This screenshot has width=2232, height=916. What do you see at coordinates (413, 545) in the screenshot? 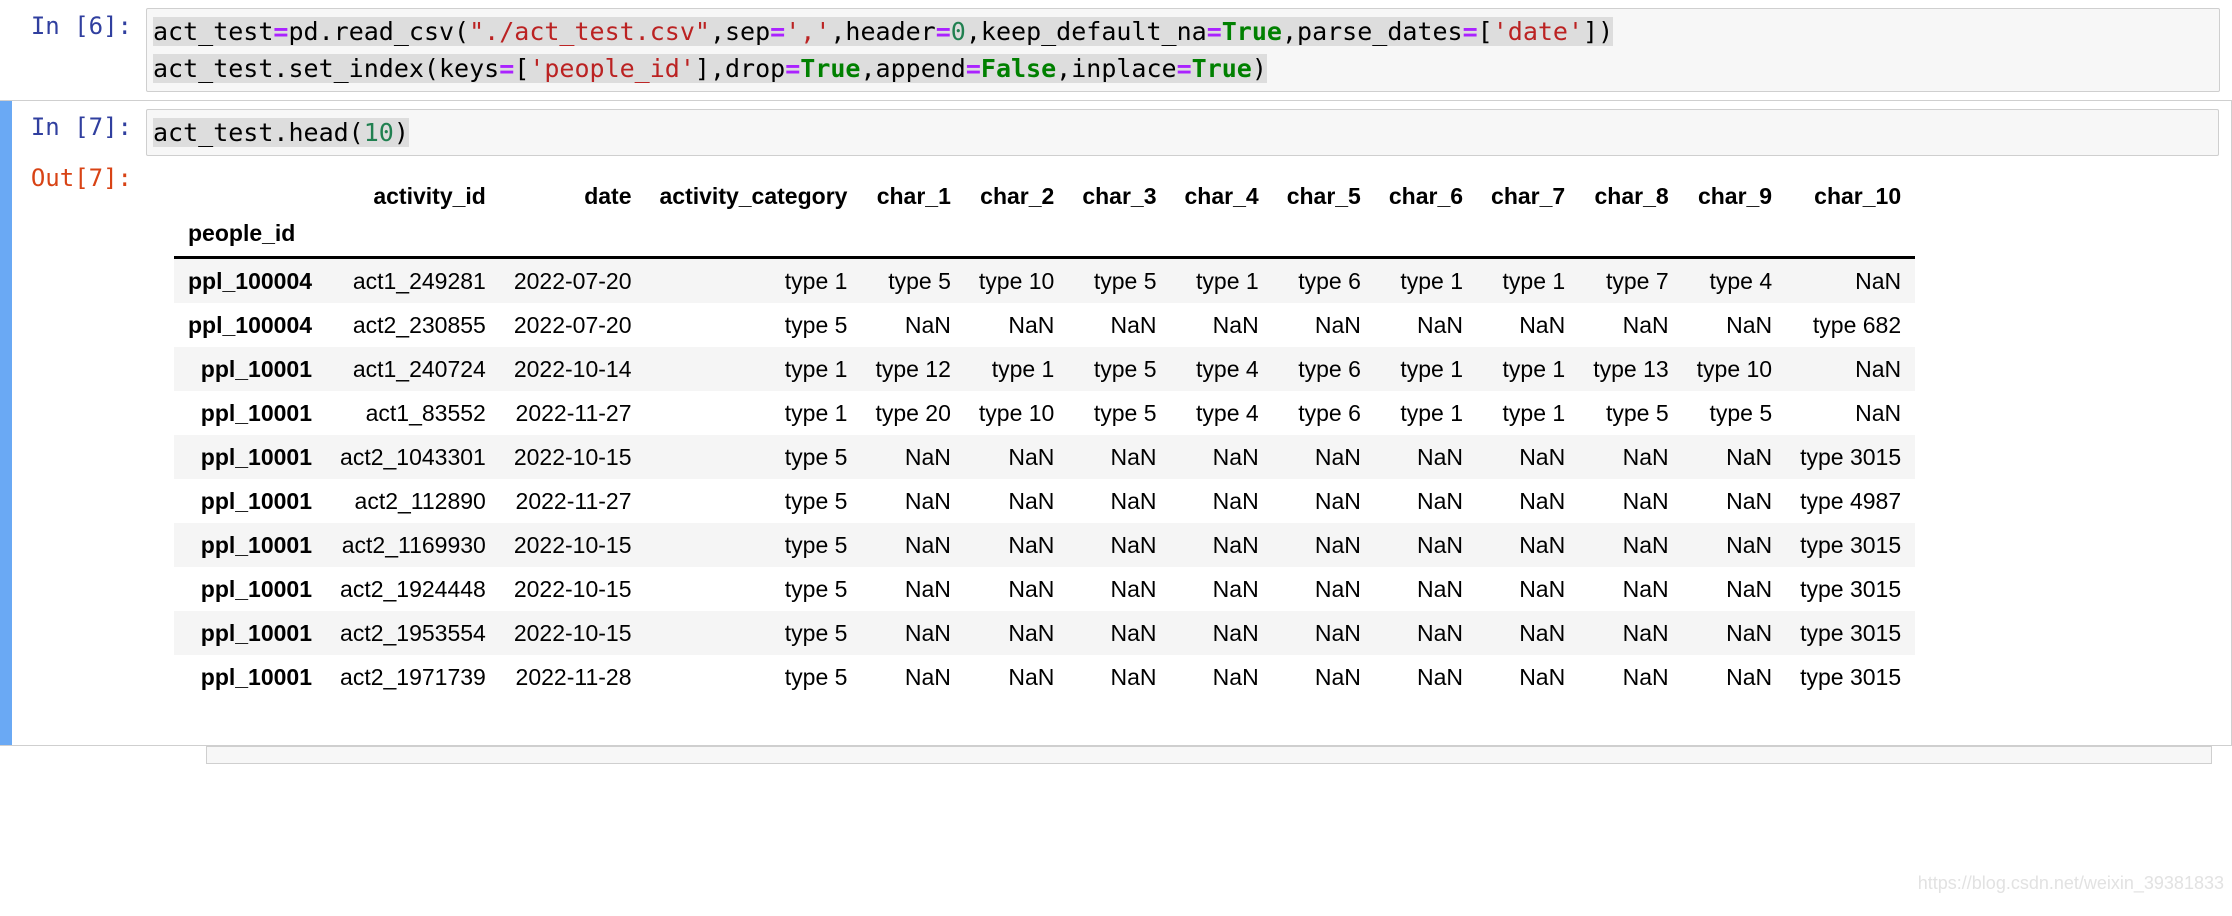
I see `table-cell-activity_id: act2_1169930` at bounding box center [413, 545].